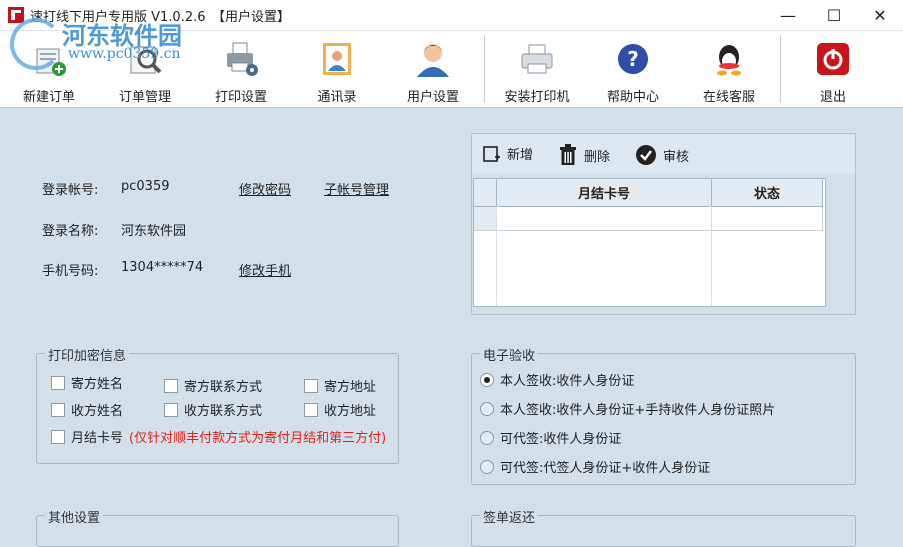  What do you see at coordinates (356, 188) in the screenshot?
I see `sub-accounts-link: 子帐号管理` at bounding box center [356, 188].